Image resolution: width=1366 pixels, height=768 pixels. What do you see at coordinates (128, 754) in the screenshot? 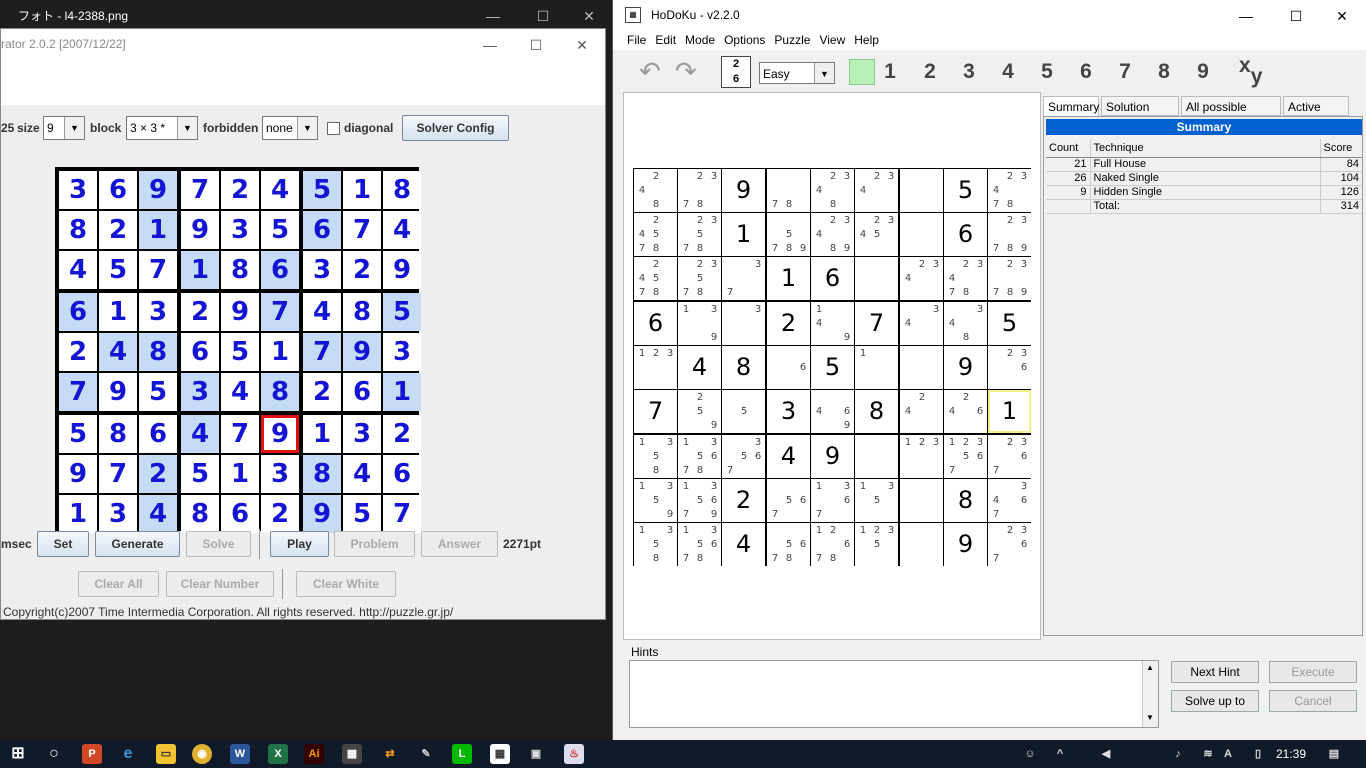
I see `edge-icon: e` at bounding box center [128, 754].